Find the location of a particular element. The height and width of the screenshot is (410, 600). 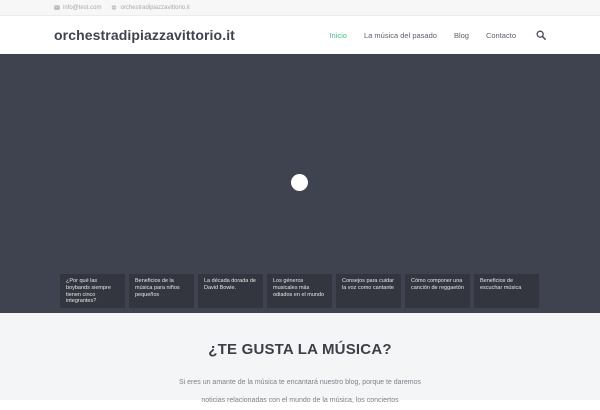

topbar-email: info@test.com is located at coordinates (77, 8).